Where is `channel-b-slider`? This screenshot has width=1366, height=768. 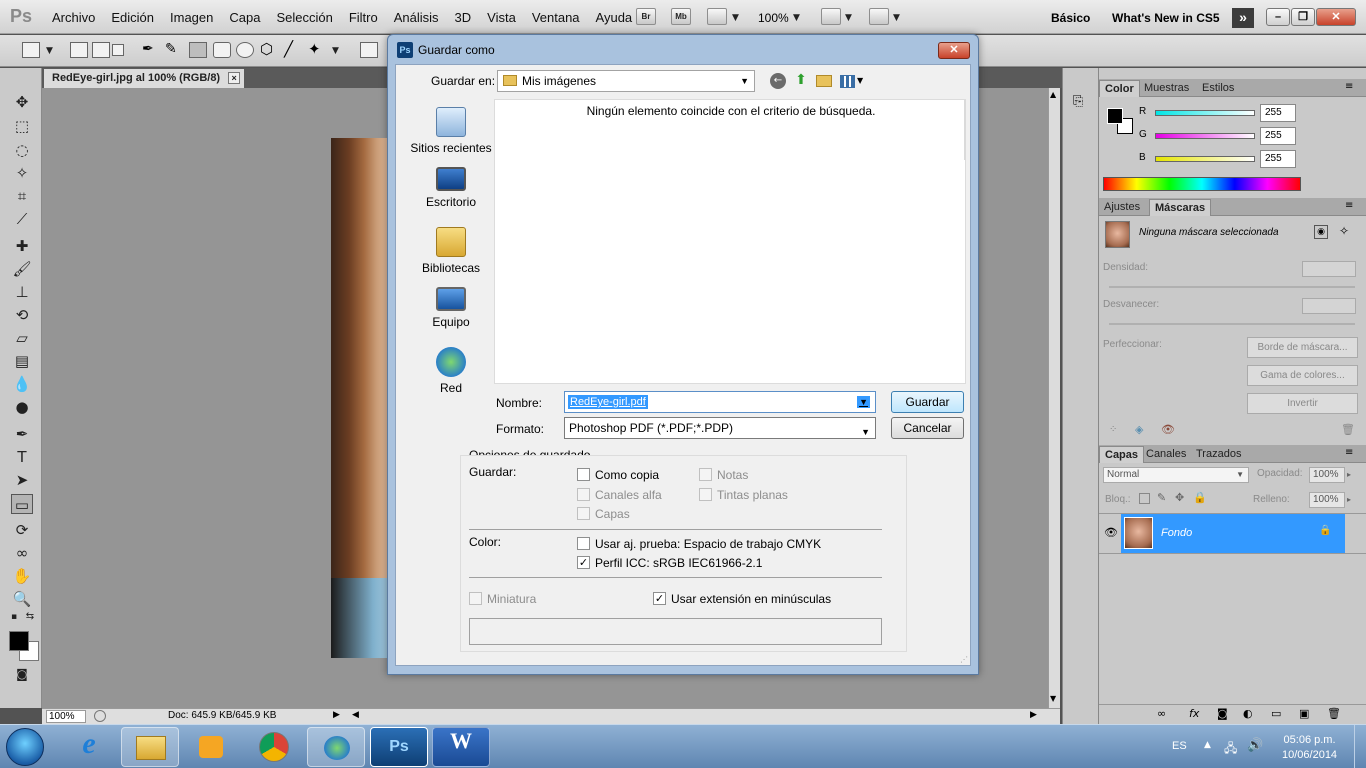
channel-b-slider is located at coordinates (1205, 159).